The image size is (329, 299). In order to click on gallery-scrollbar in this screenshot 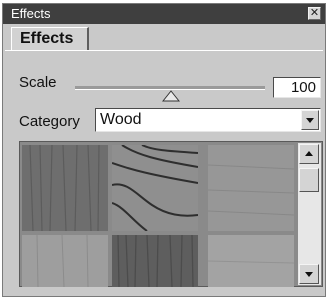, I will do `click(309, 214)`.